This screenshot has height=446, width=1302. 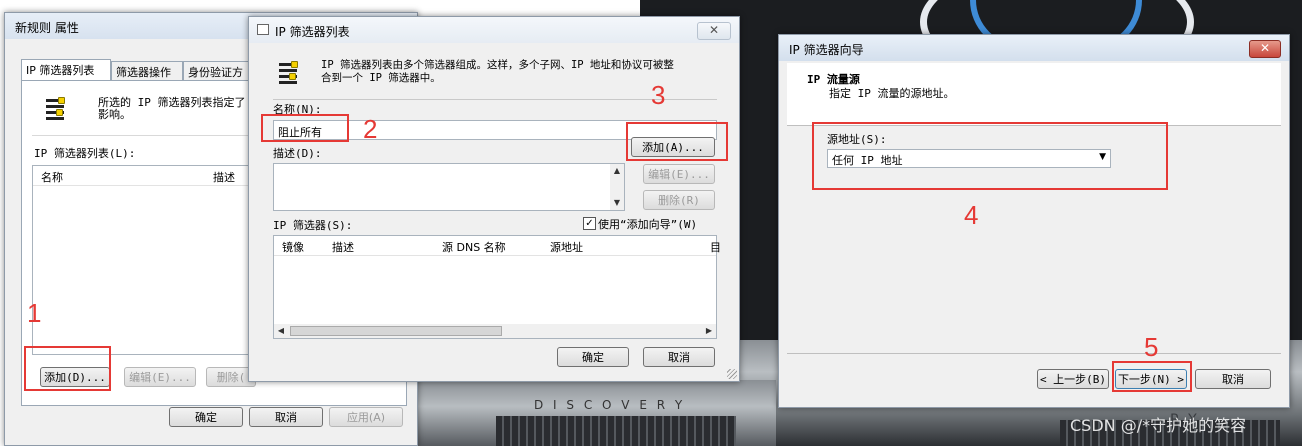 What do you see at coordinates (474, 247) in the screenshot?
I see `col-src-dns: 源 DNS 名称` at bounding box center [474, 247].